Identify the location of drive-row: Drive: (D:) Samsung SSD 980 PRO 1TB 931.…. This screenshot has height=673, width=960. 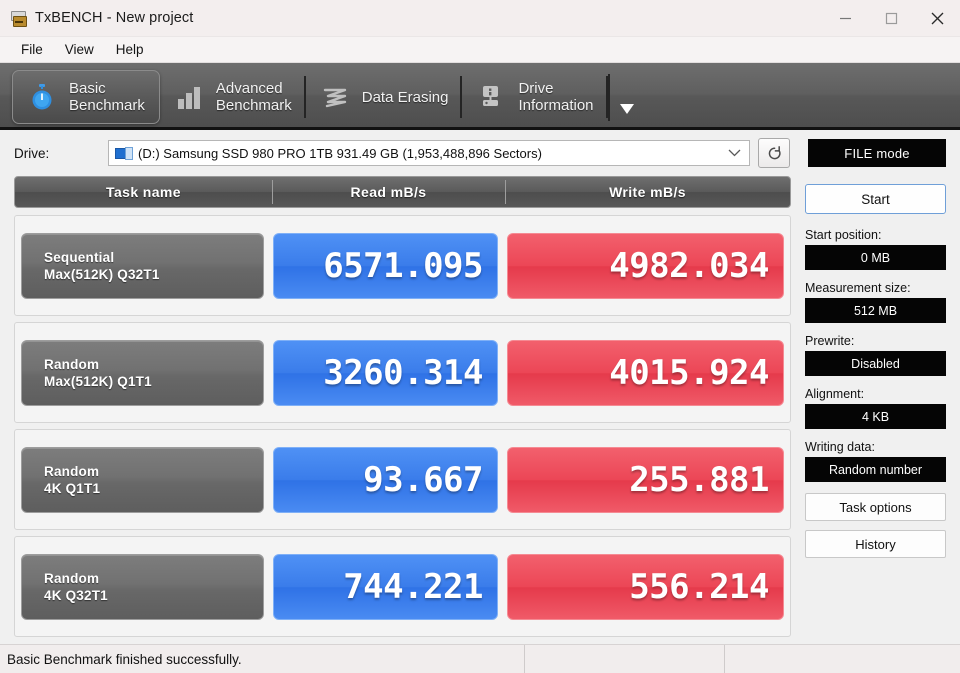
(480, 153).